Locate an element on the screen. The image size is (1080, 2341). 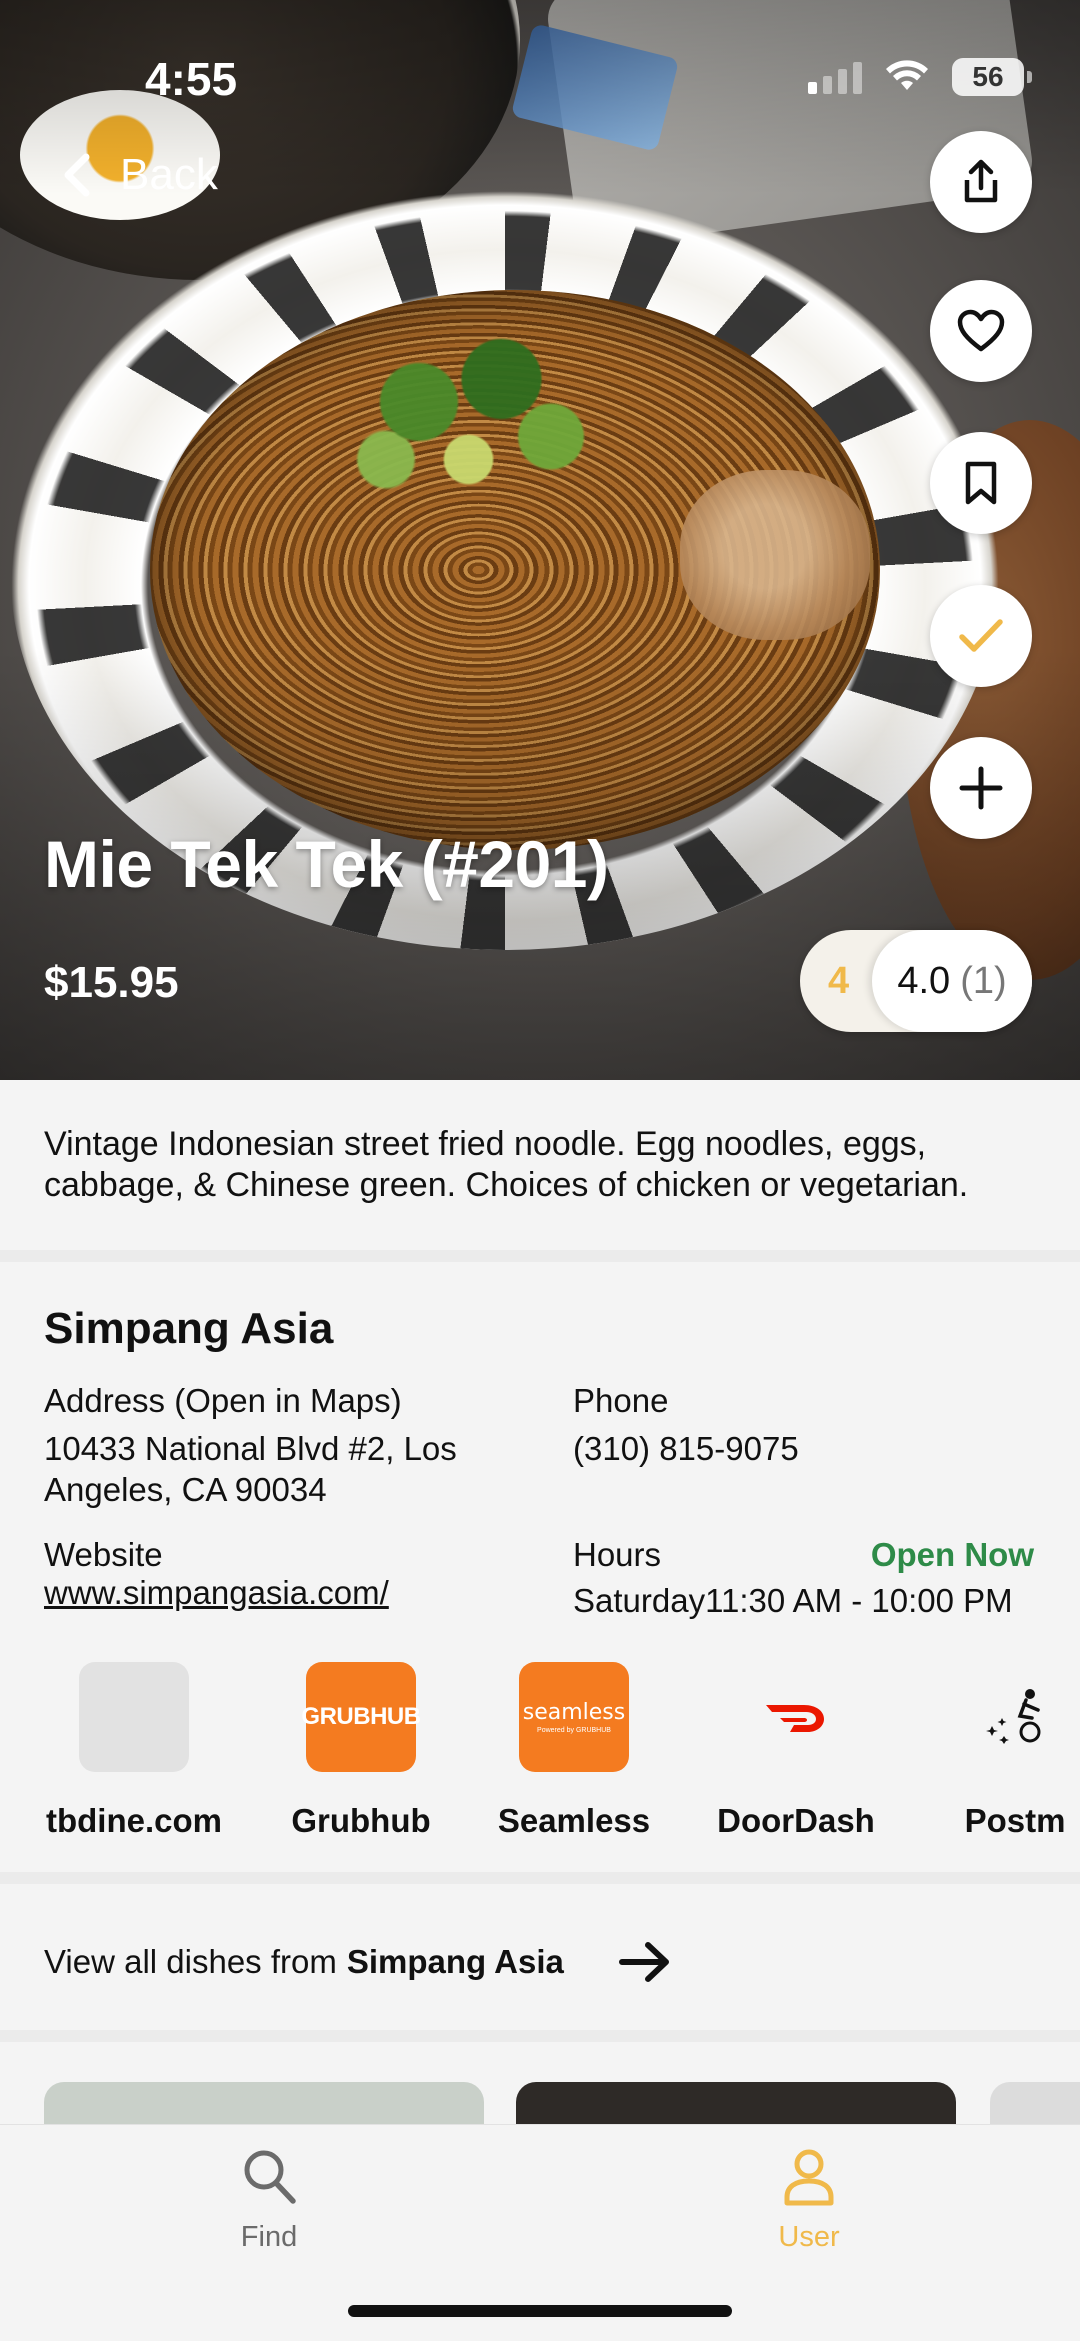
doordash-logo is located at coordinates (796, 1717).